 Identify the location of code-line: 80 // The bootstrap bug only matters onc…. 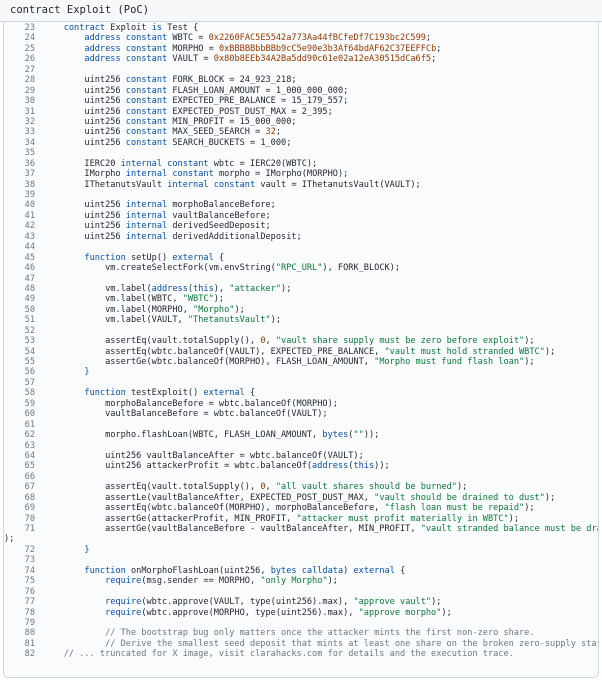
(301, 633).